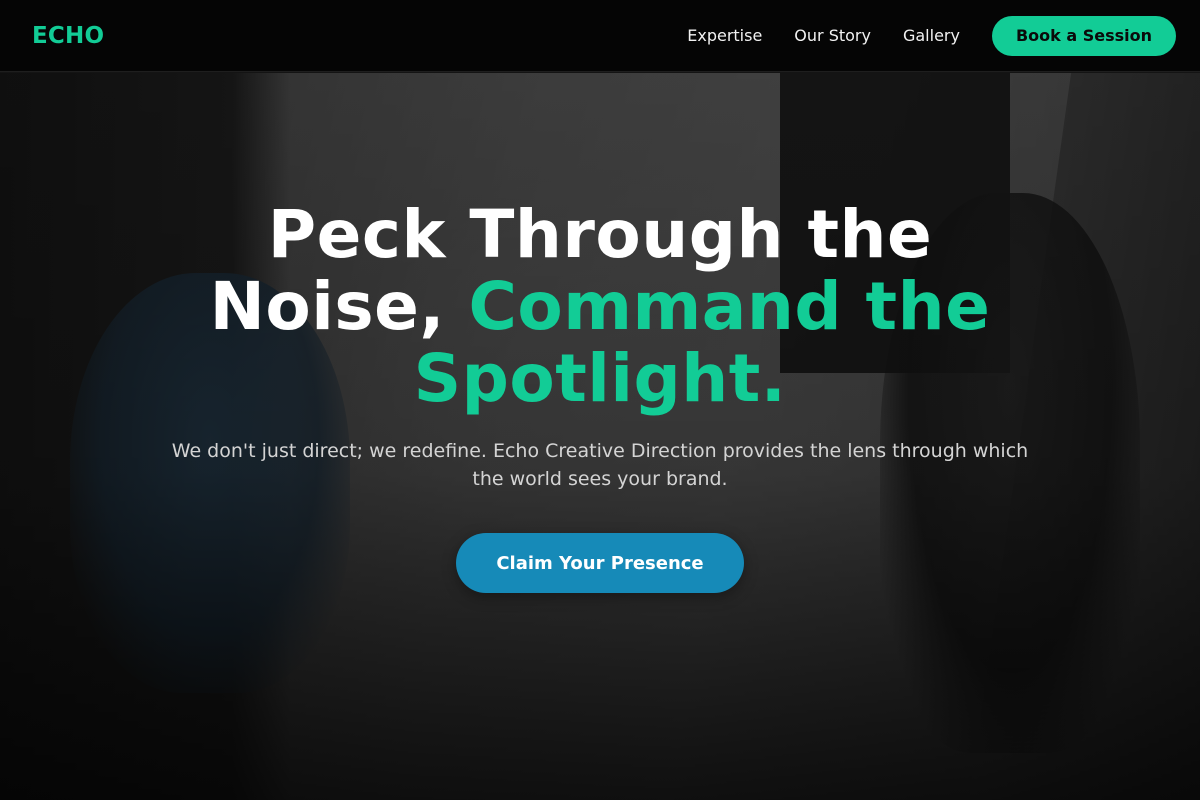  Describe the element at coordinates (1083, 35) in the screenshot. I see `book-session-button: Book a Session` at that location.